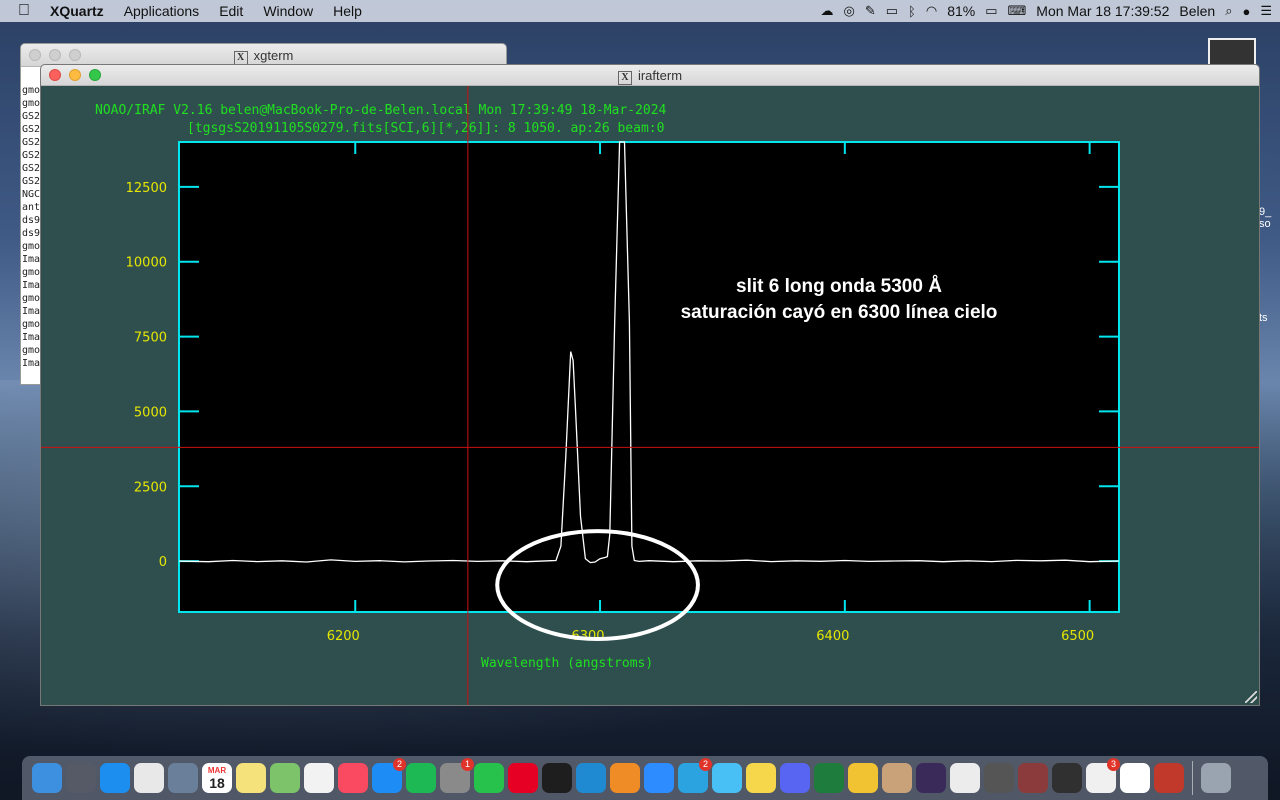  I want to click on annotation-line2: saturación cayó en 6300 línea cielo, so click(839, 312).